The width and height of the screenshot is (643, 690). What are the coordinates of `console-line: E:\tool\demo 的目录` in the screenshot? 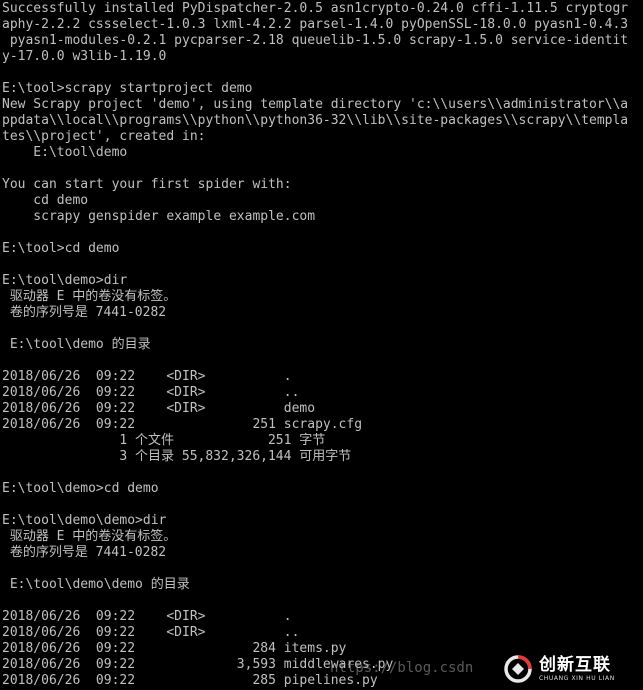 It's located at (76, 344).